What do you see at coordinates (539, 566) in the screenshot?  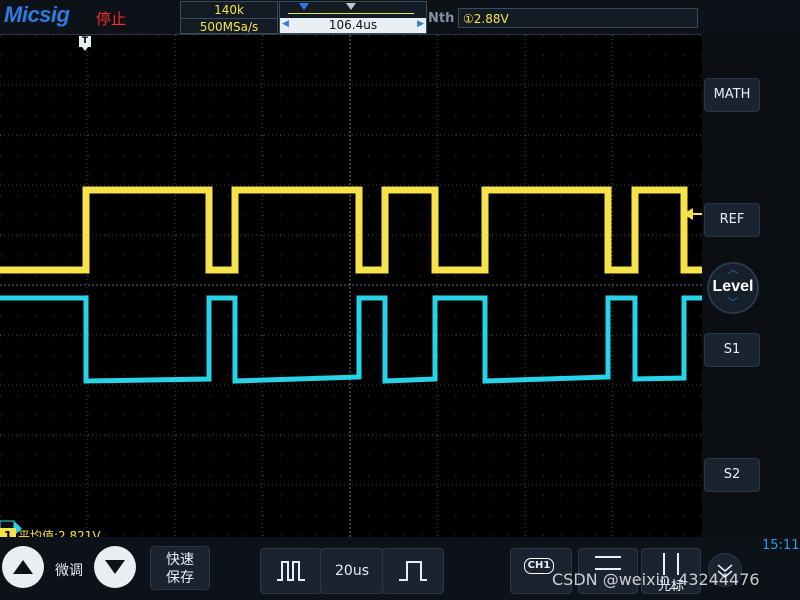 I see `ch1-button-label: CH1` at bounding box center [539, 566].